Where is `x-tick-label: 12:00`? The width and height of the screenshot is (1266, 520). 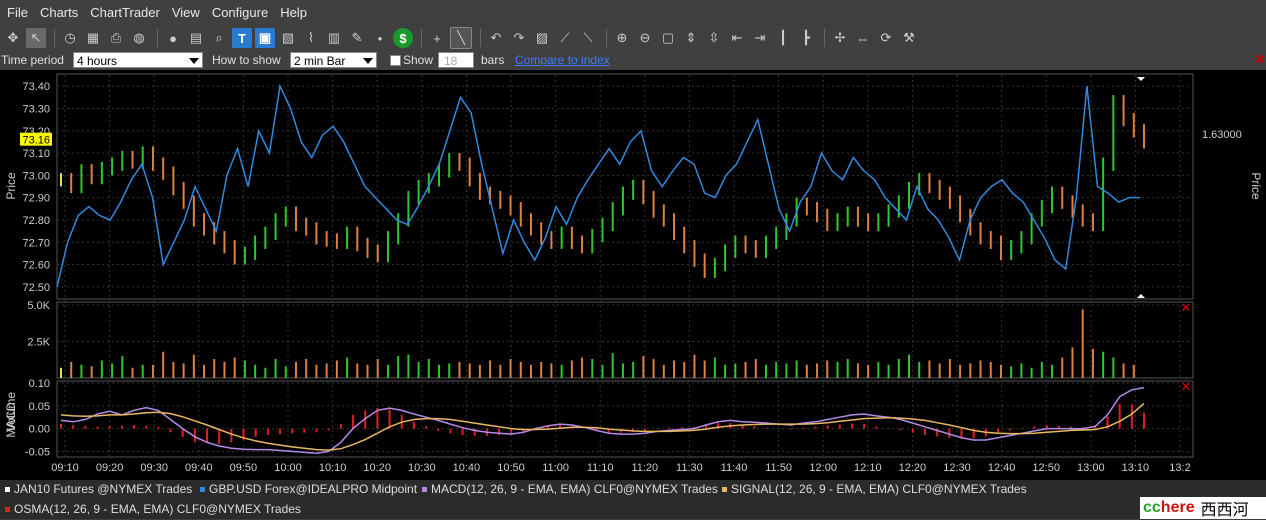 x-tick-label: 12:00 is located at coordinates (823, 468).